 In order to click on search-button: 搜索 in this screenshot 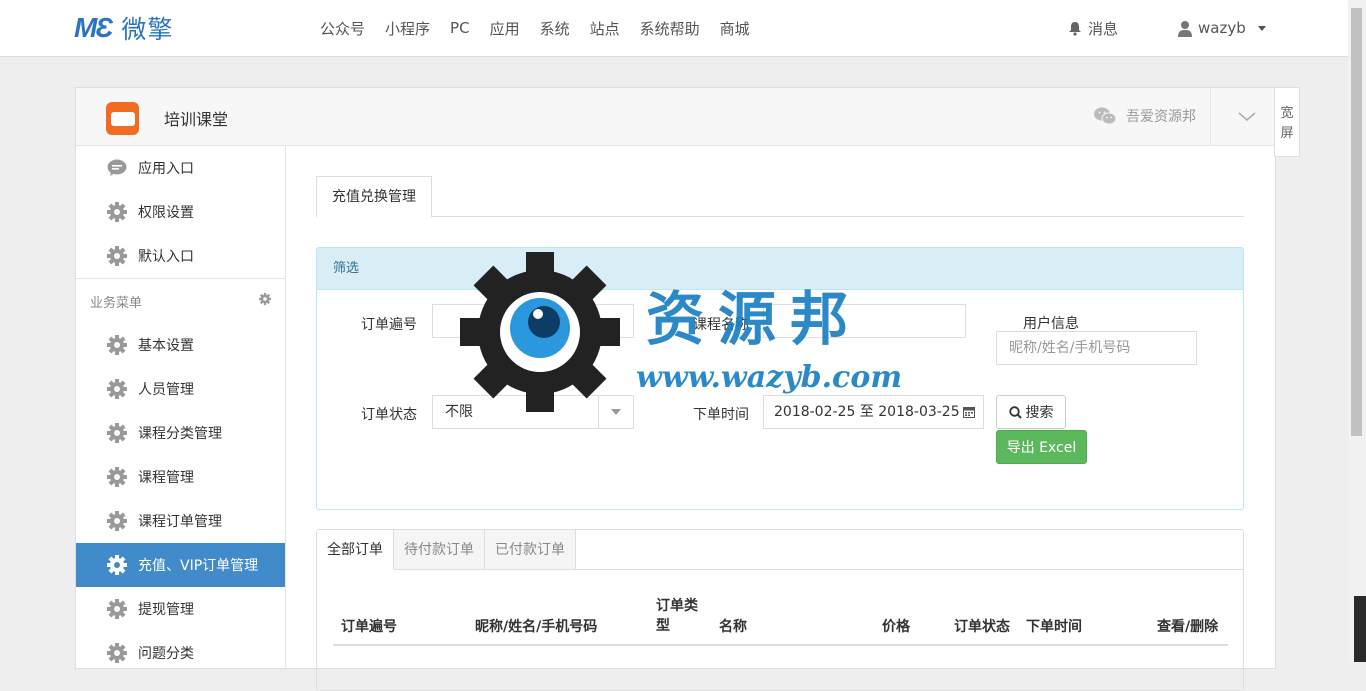, I will do `click(1031, 412)`.